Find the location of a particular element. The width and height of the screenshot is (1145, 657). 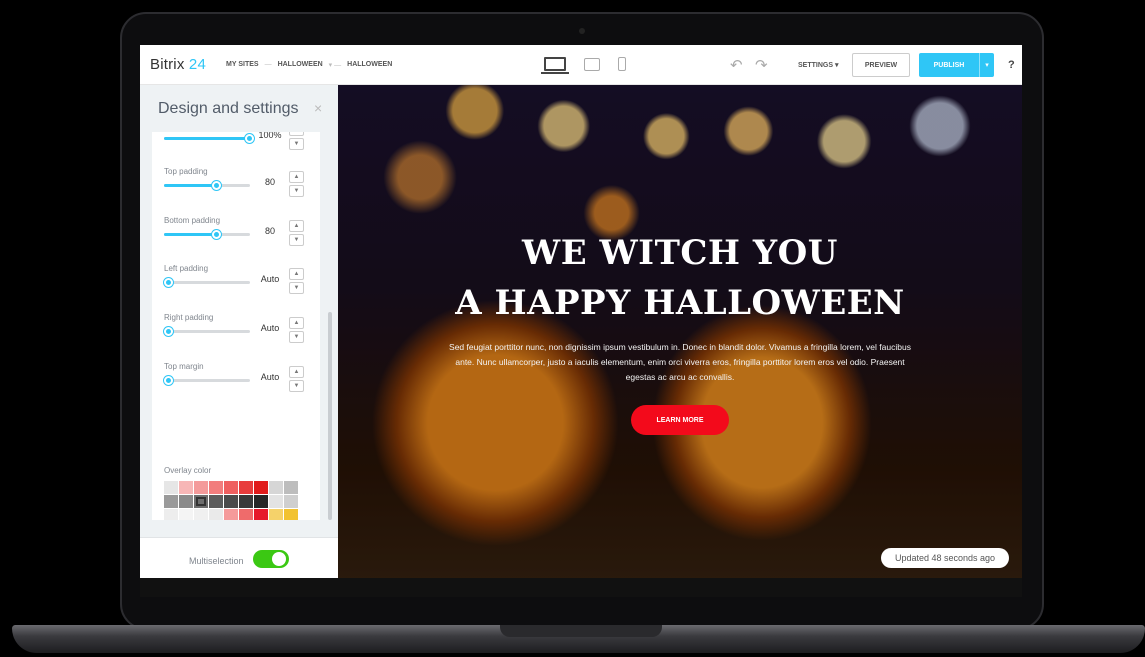

panel-scrollbar is located at coordinates (330, 416).